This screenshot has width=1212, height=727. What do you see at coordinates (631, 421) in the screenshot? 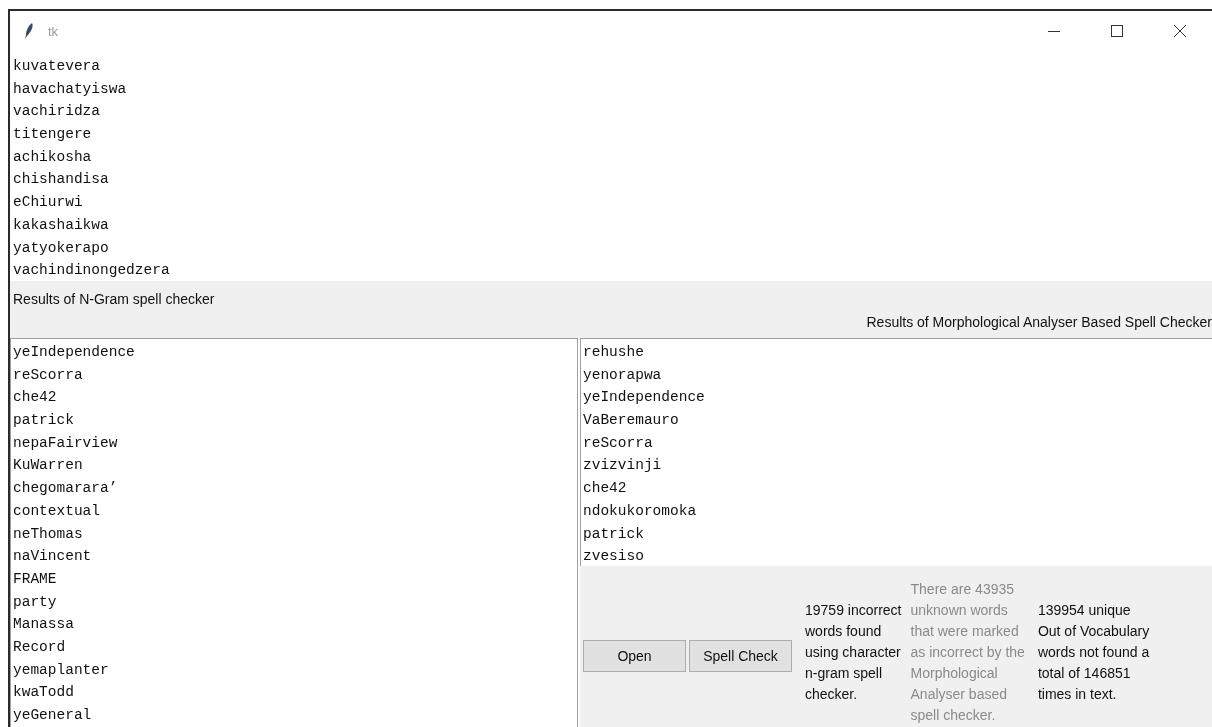
I see `text-line: VaBeremauro` at bounding box center [631, 421].